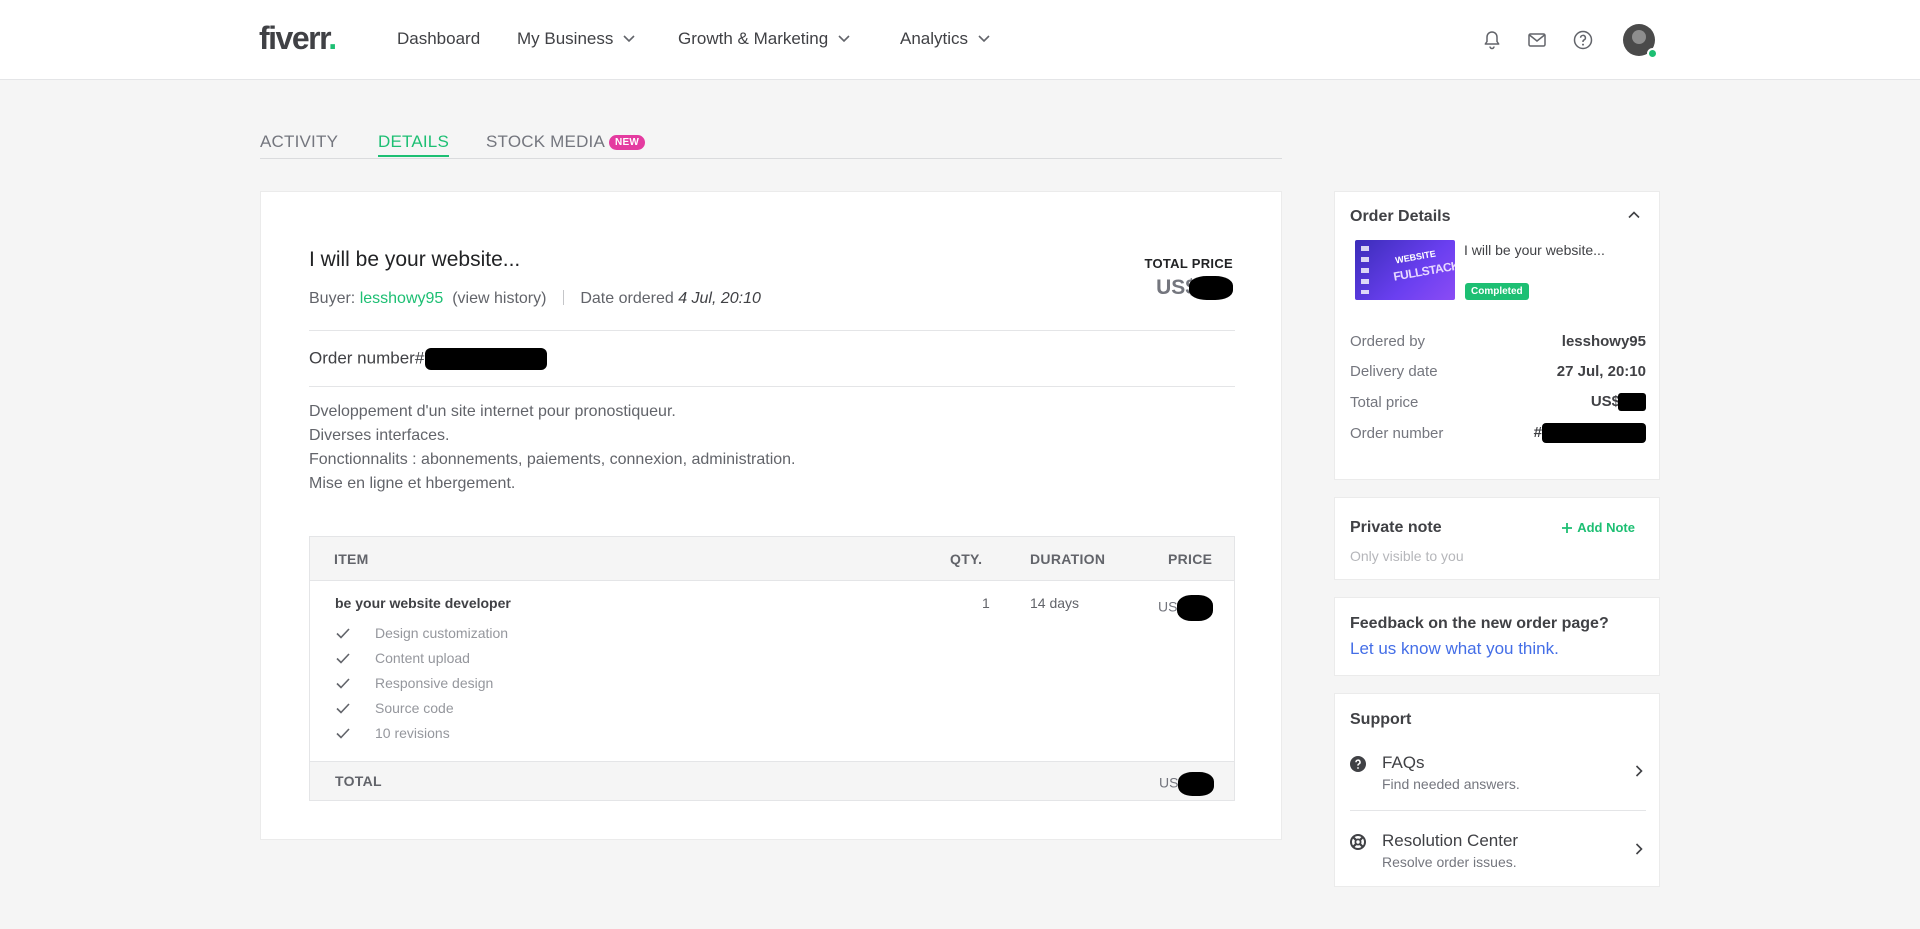 This screenshot has height=929, width=1920. I want to click on item-name: be your website developer, so click(423, 603).